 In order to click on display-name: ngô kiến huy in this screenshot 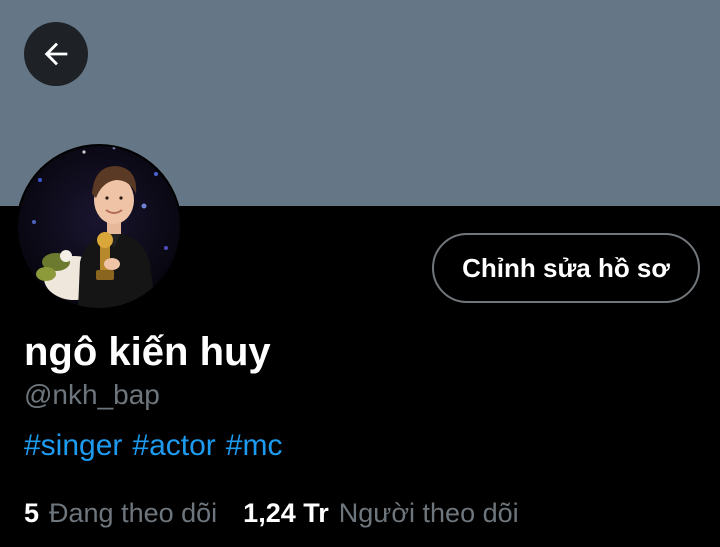, I will do `click(147, 352)`.